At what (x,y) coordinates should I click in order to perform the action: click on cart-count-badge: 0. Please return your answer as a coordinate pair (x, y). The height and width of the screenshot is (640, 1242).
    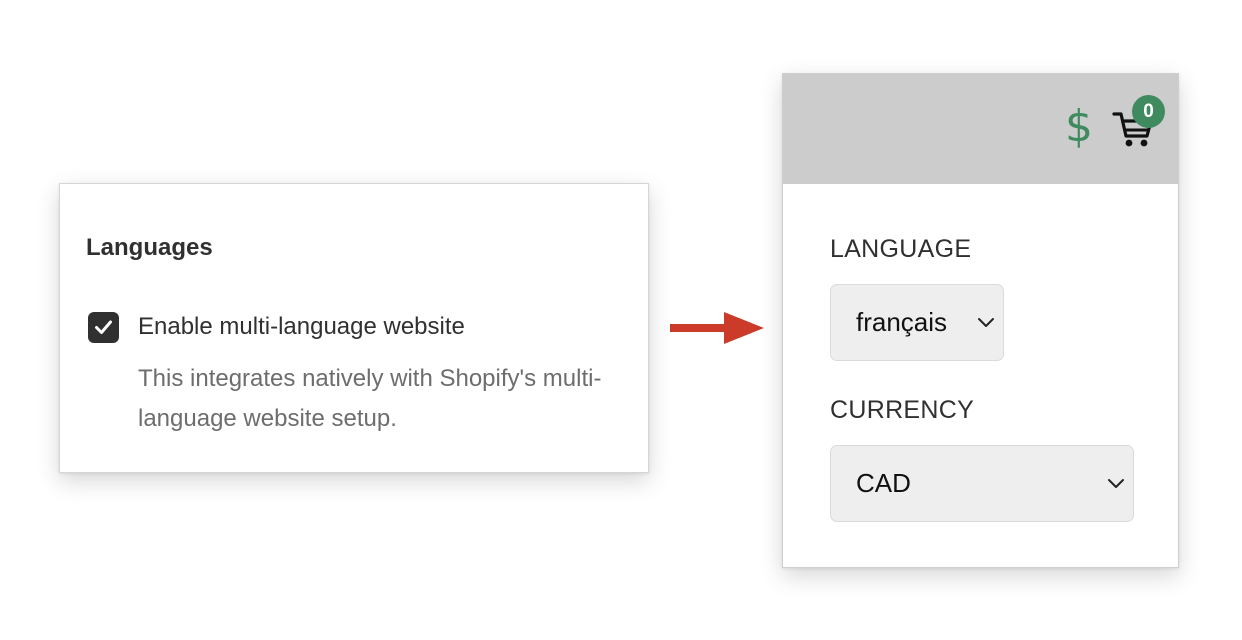
    Looking at the image, I should click on (1148, 111).